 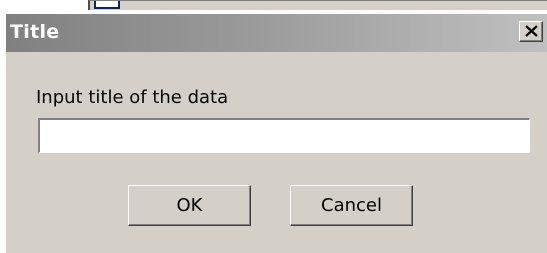 I want to click on prompt-label: Input title of the data, so click(x=132, y=97).